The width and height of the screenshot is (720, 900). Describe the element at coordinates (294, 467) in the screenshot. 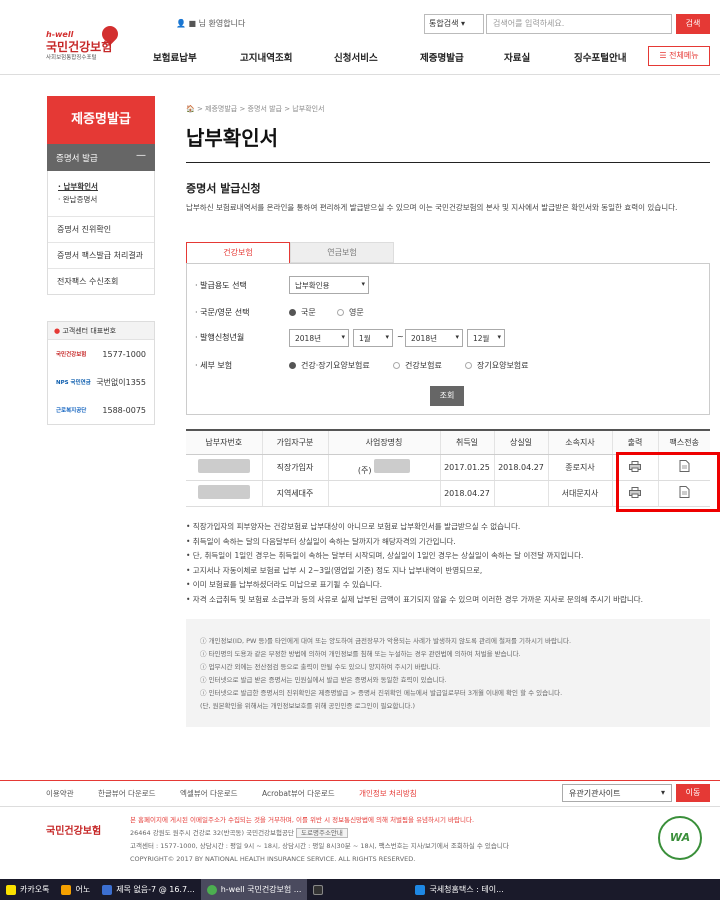

I see `cell-type: 직장가입자` at that location.